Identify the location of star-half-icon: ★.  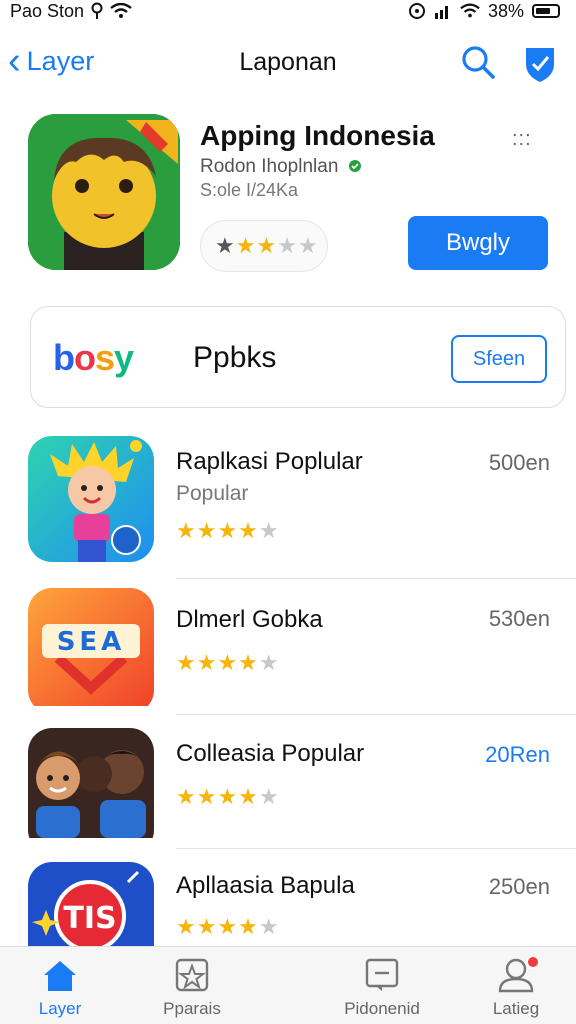
(267, 245).